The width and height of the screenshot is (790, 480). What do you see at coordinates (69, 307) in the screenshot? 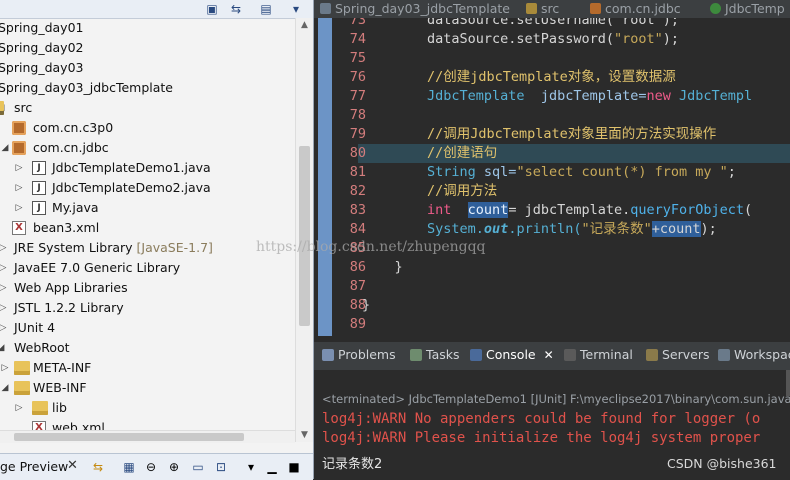
I see `tree-item-label: JSTL 1.2.2 Library` at bounding box center [69, 307].